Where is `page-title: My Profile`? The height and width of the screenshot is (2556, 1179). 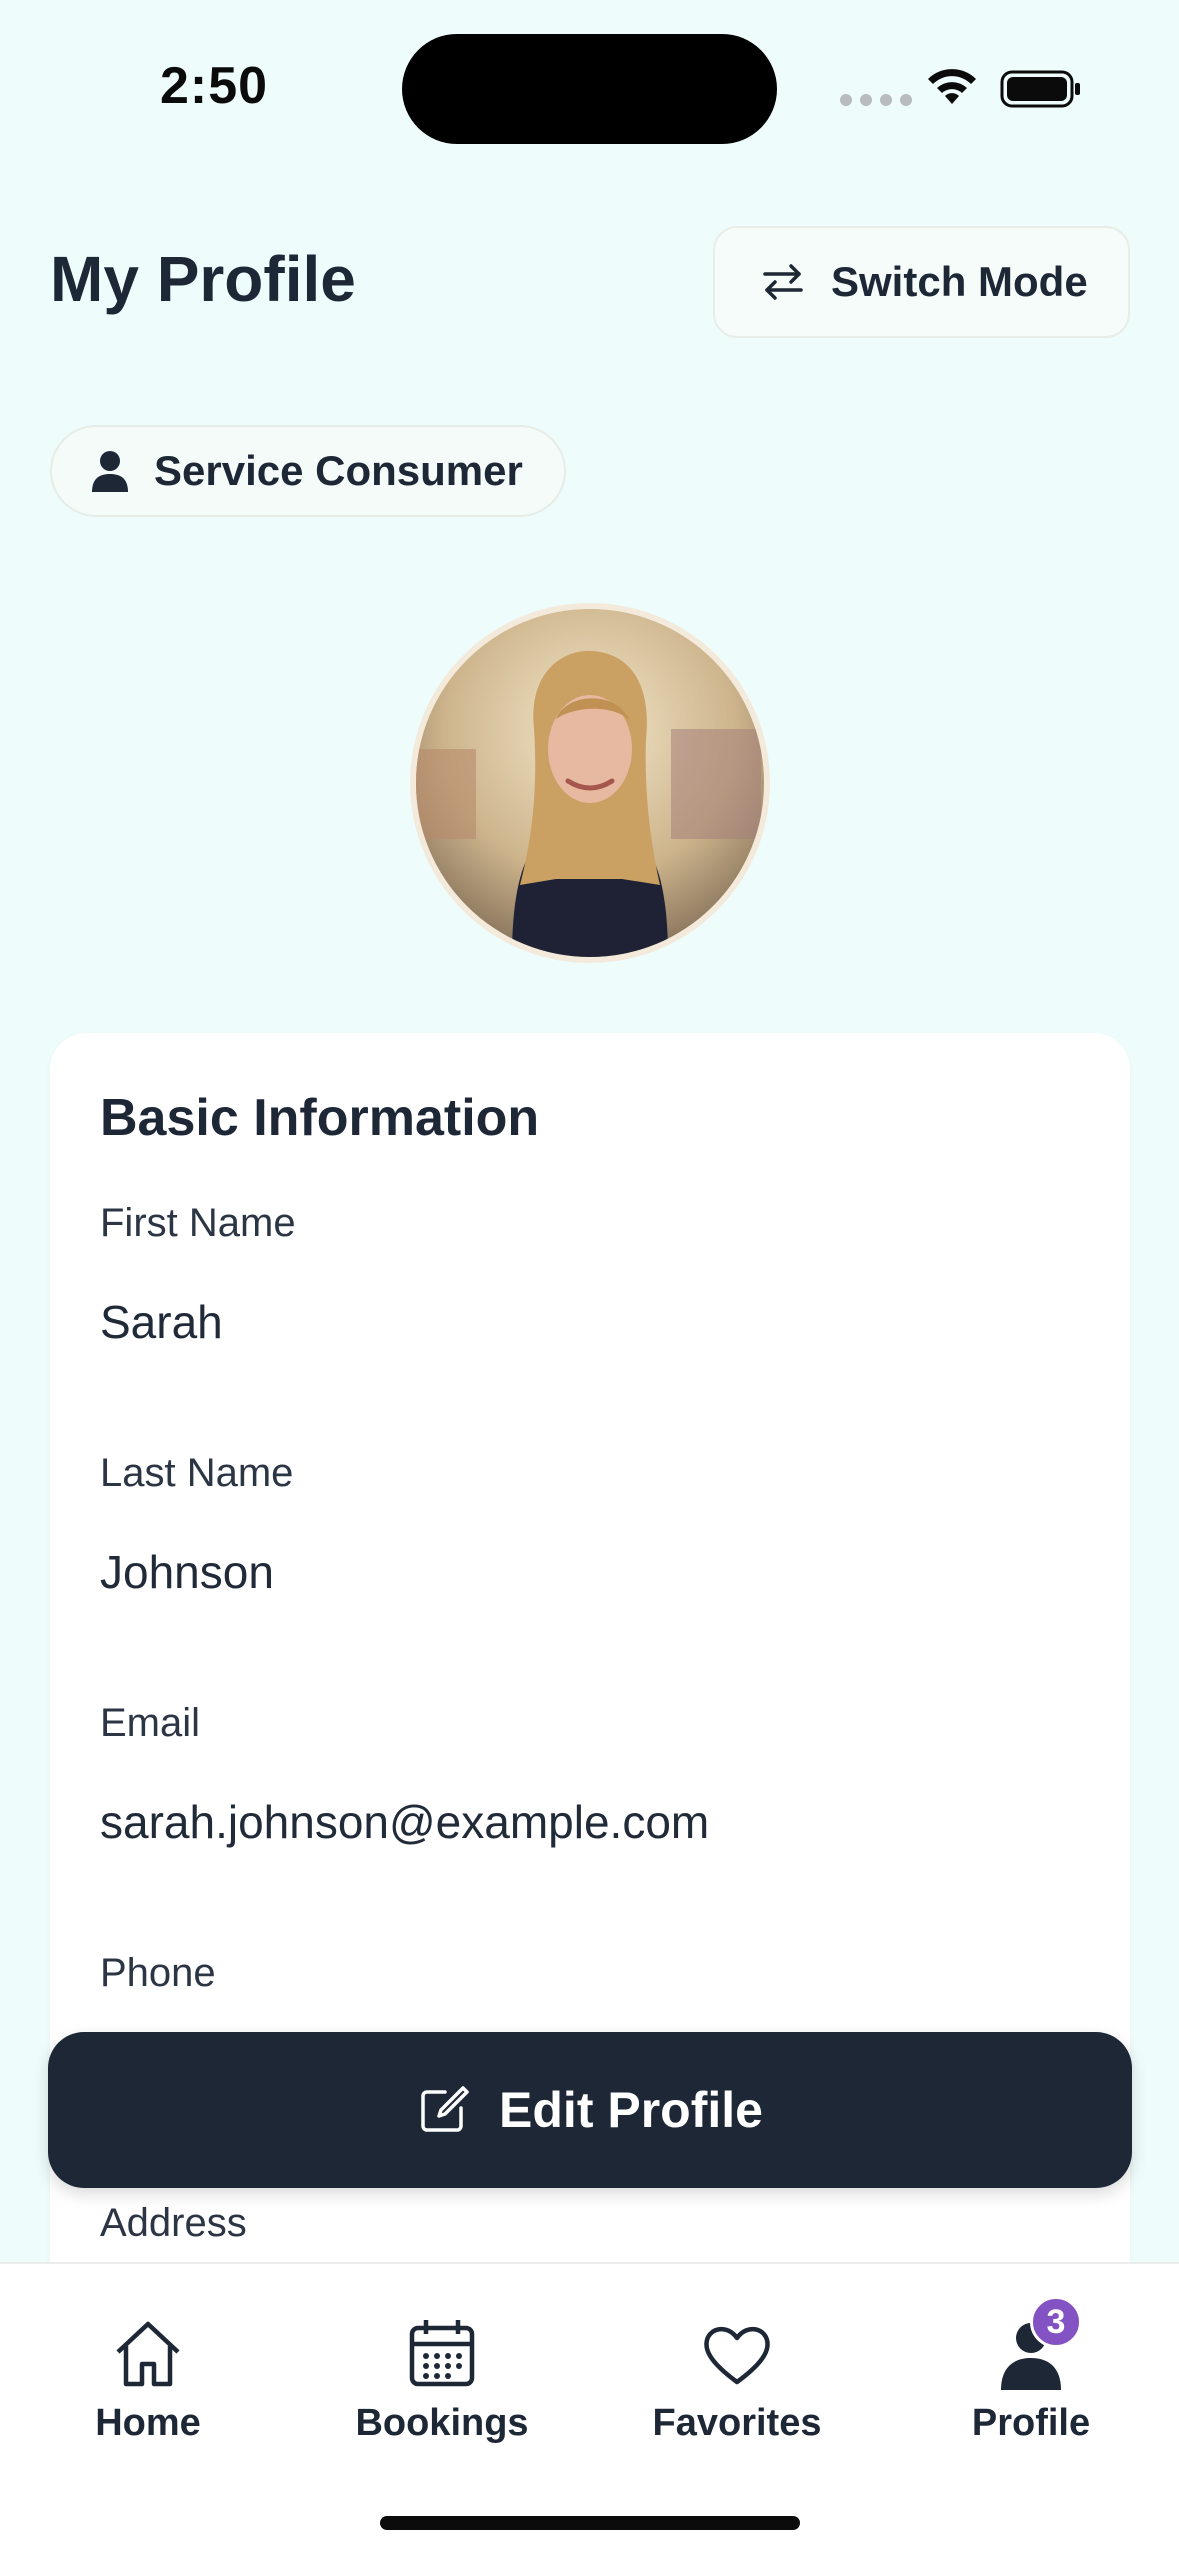 page-title: My Profile is located at coordinates (203, 279).